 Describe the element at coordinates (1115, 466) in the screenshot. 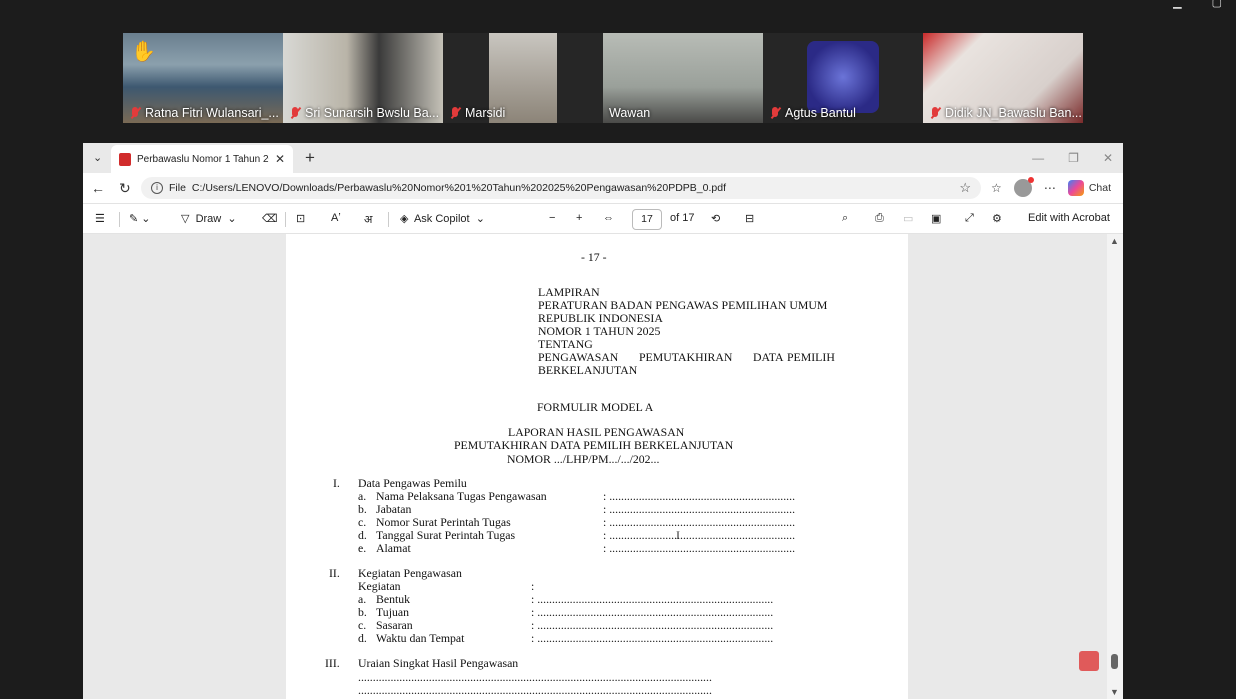

I see `vertical-scrollbar: ▲ ▼` at that location.